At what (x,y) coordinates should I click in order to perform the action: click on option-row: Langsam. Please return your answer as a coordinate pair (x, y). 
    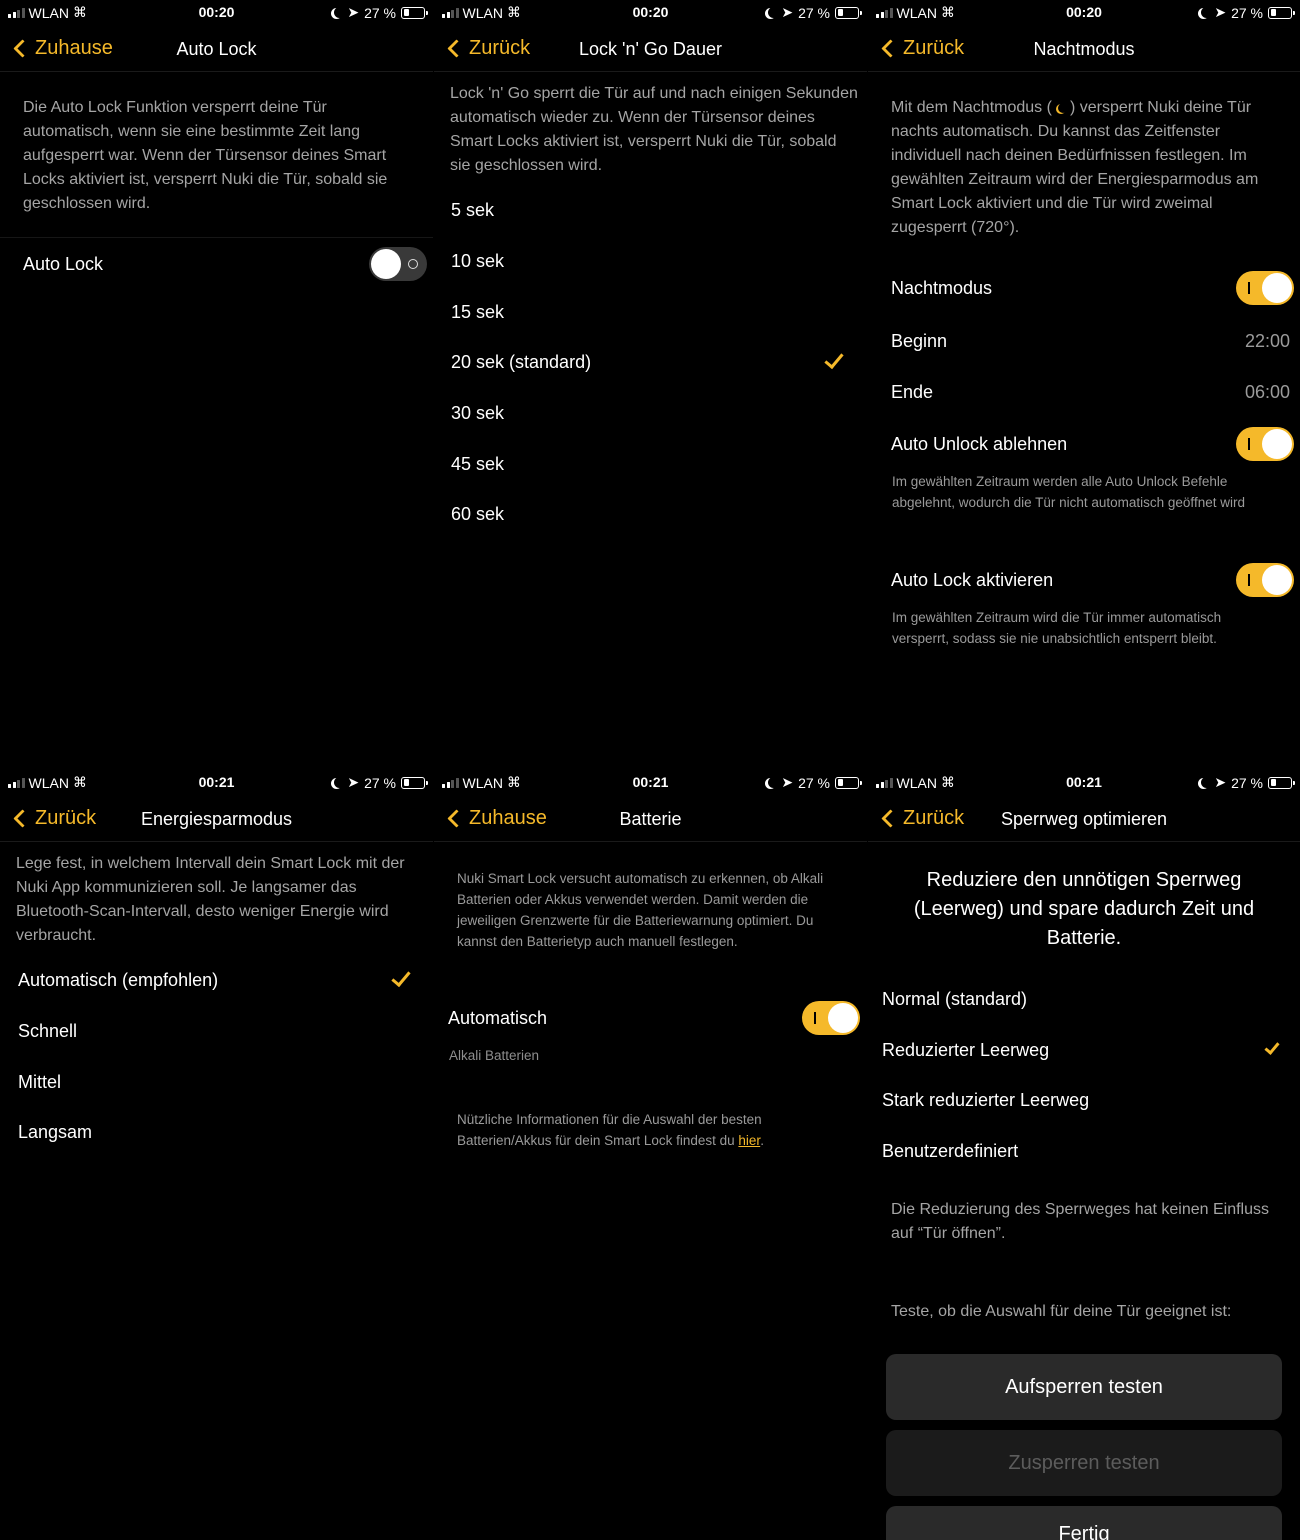
    Looking at the image, I should click on (216, 1132).